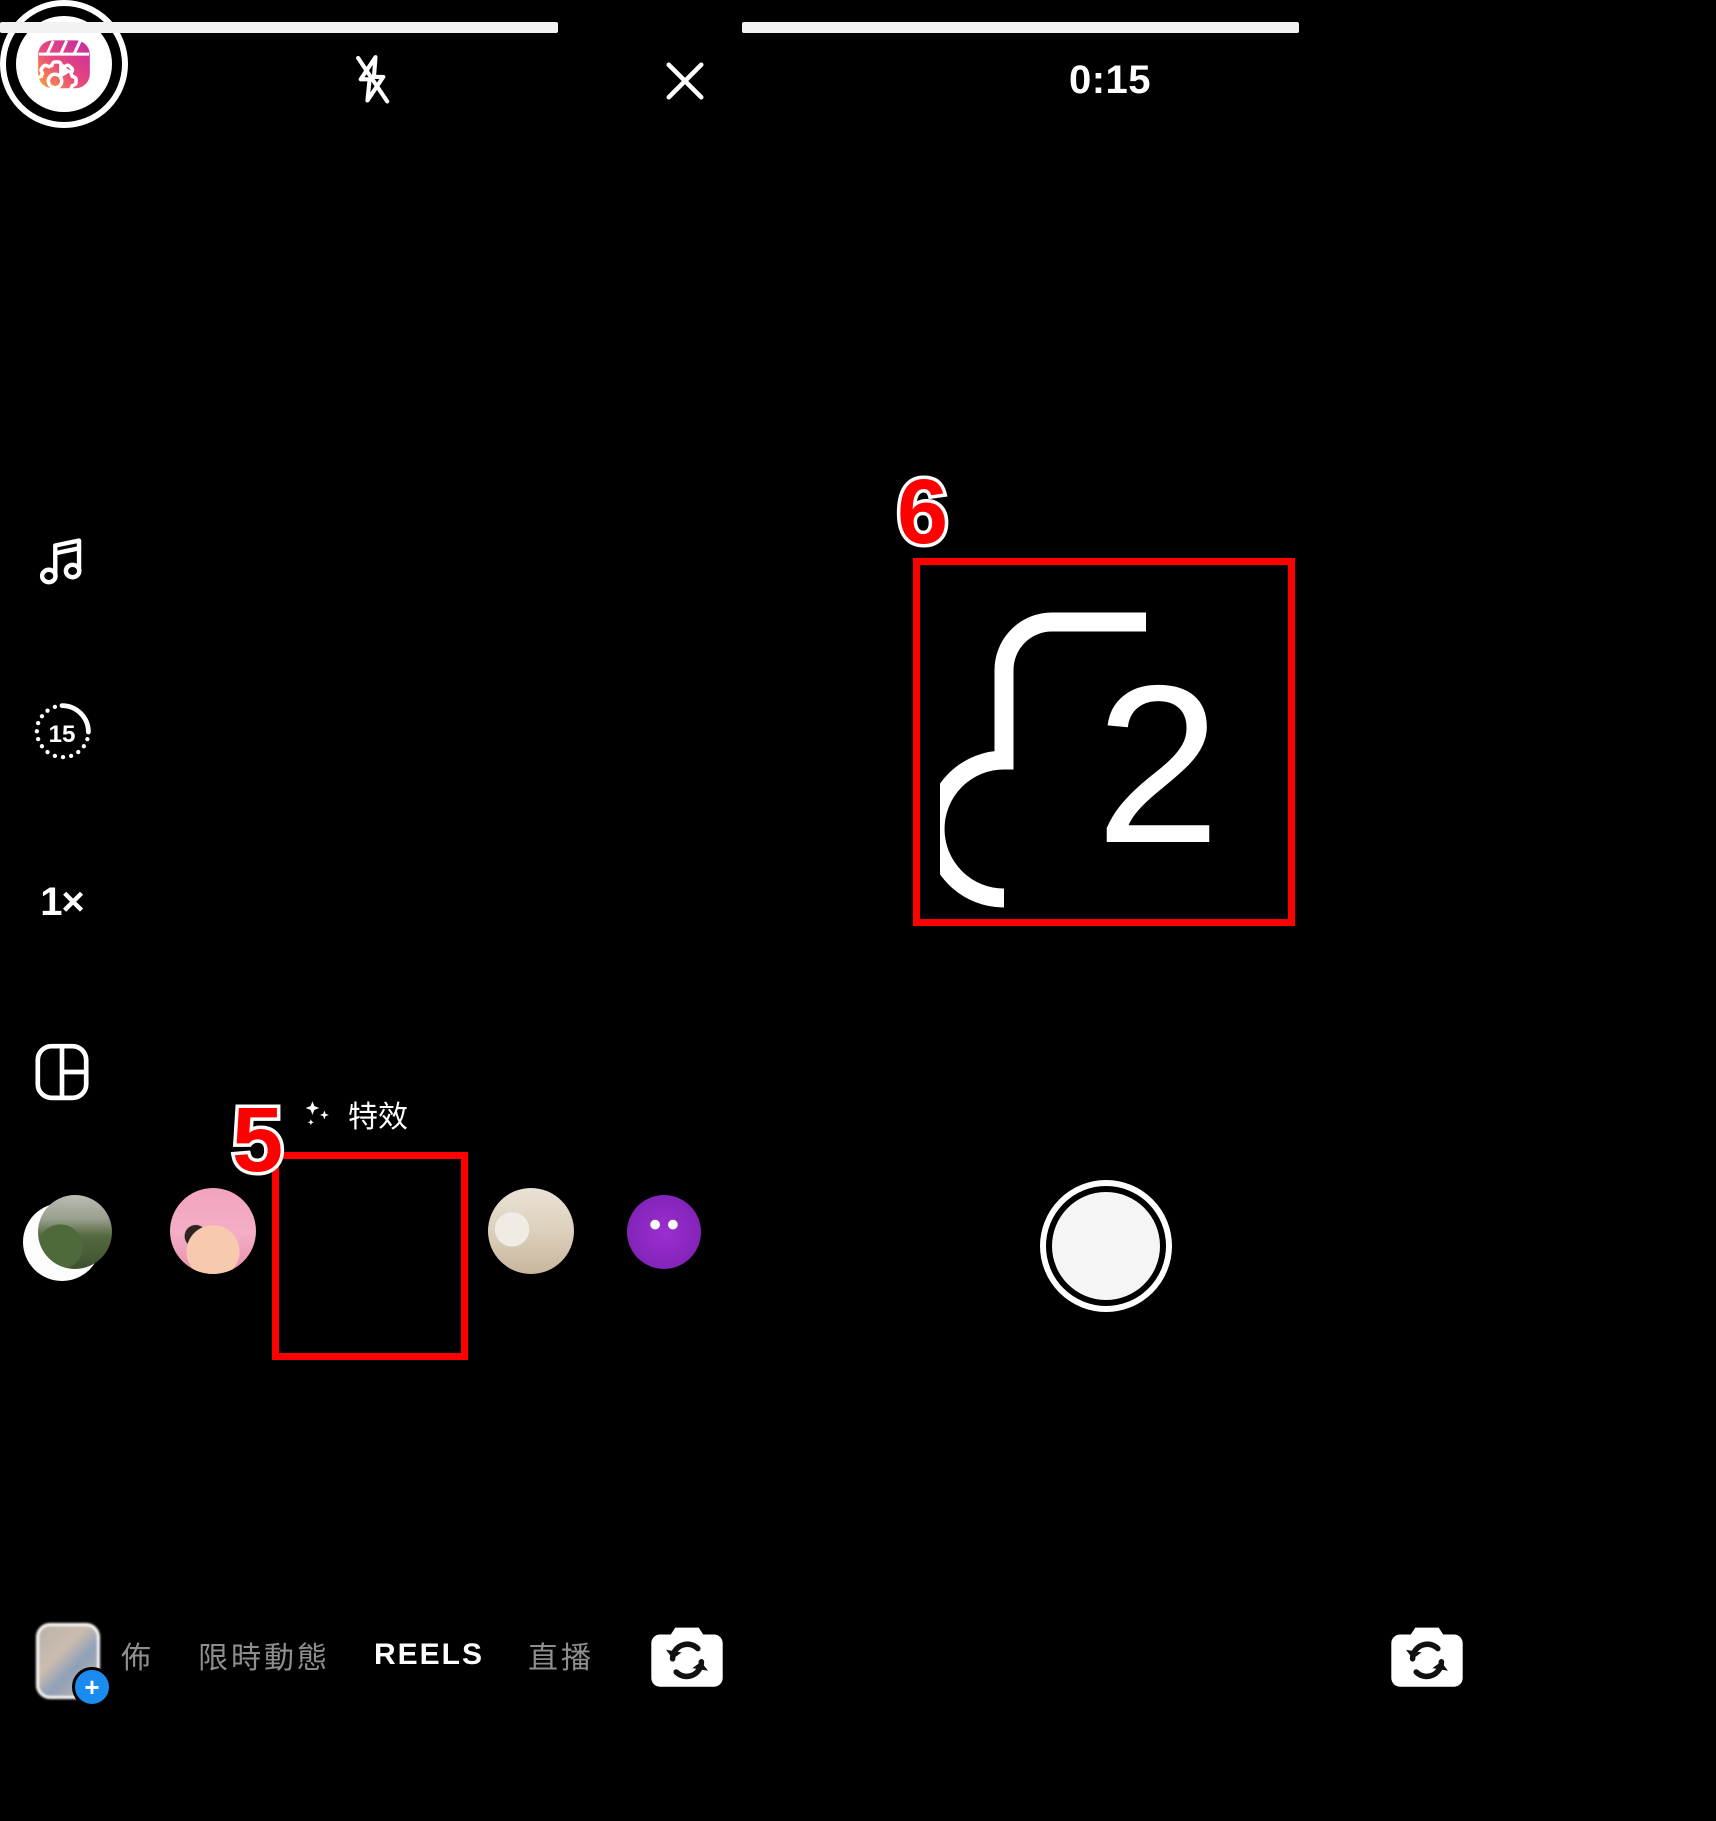 This screenshot has width=1716, height=1821. I want to click on recording-progress-track-right, so click(1020, 27).